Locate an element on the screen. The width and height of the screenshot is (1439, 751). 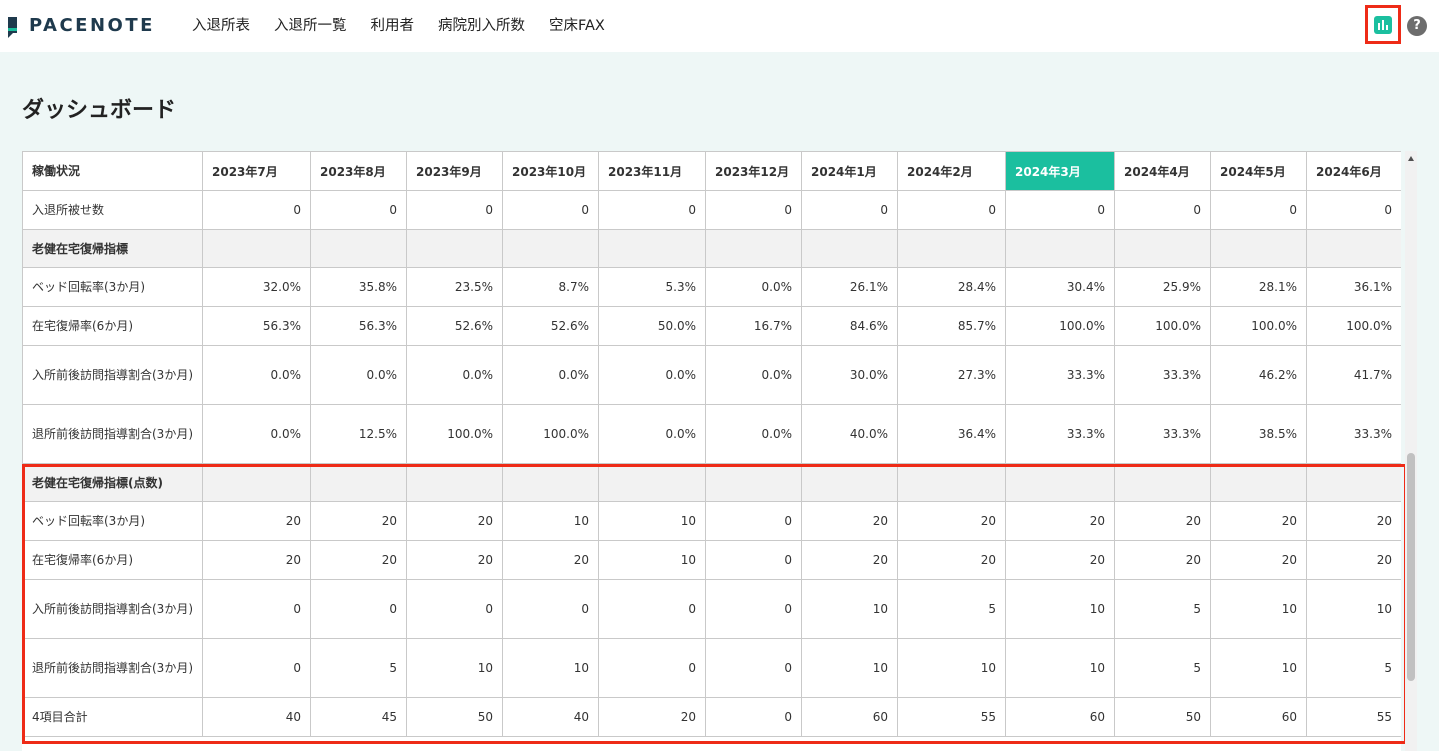
month-header-5: 2023年12月 is located at coordinates (753, 171).